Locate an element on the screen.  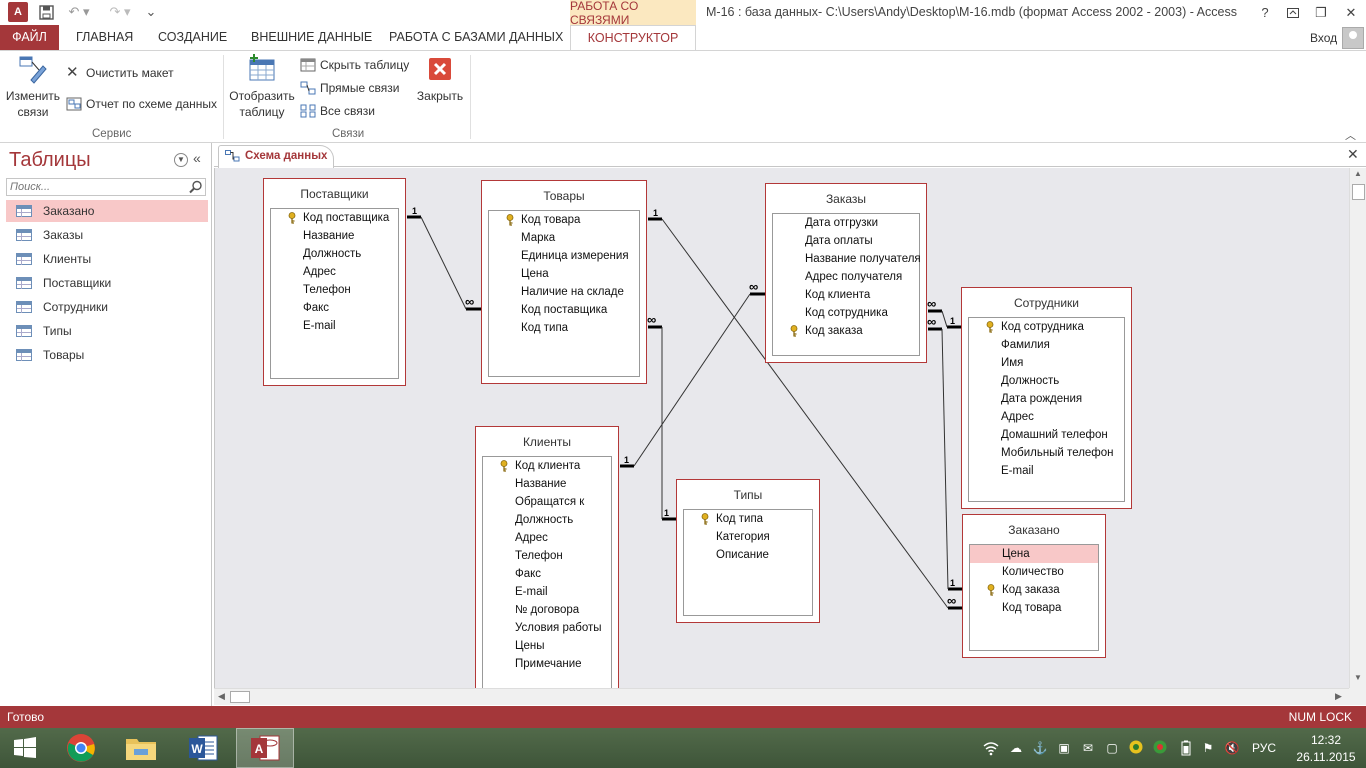
field-row: Домашний телефон is located at coordinates (1046, 435).